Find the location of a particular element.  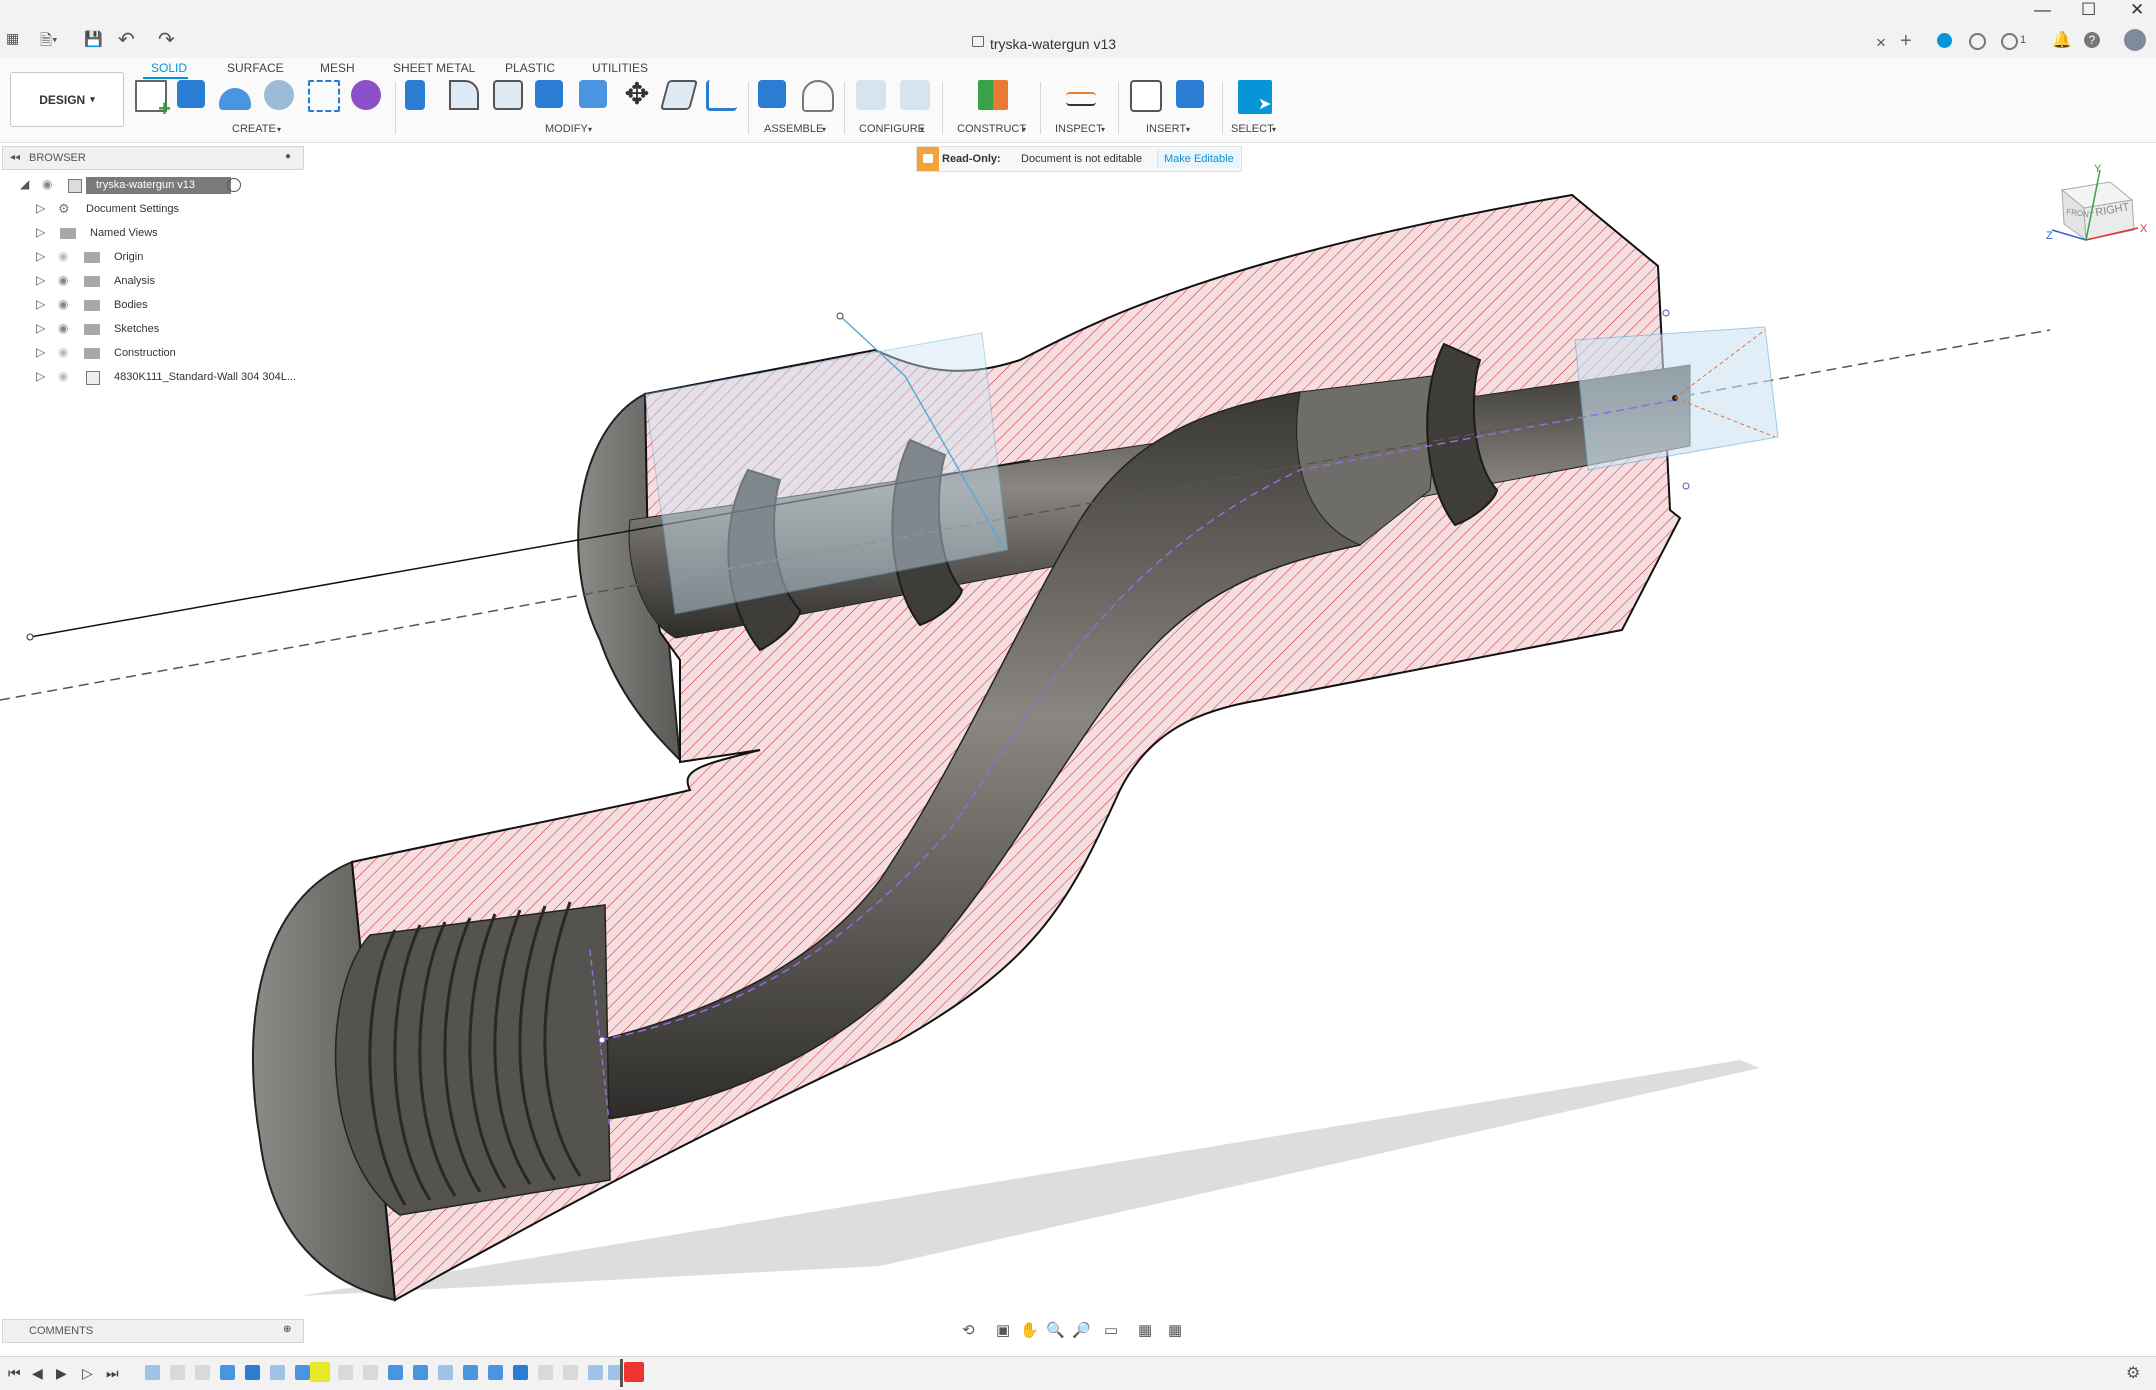

tab-mesh: MESH is located at coordinates (337, 68).